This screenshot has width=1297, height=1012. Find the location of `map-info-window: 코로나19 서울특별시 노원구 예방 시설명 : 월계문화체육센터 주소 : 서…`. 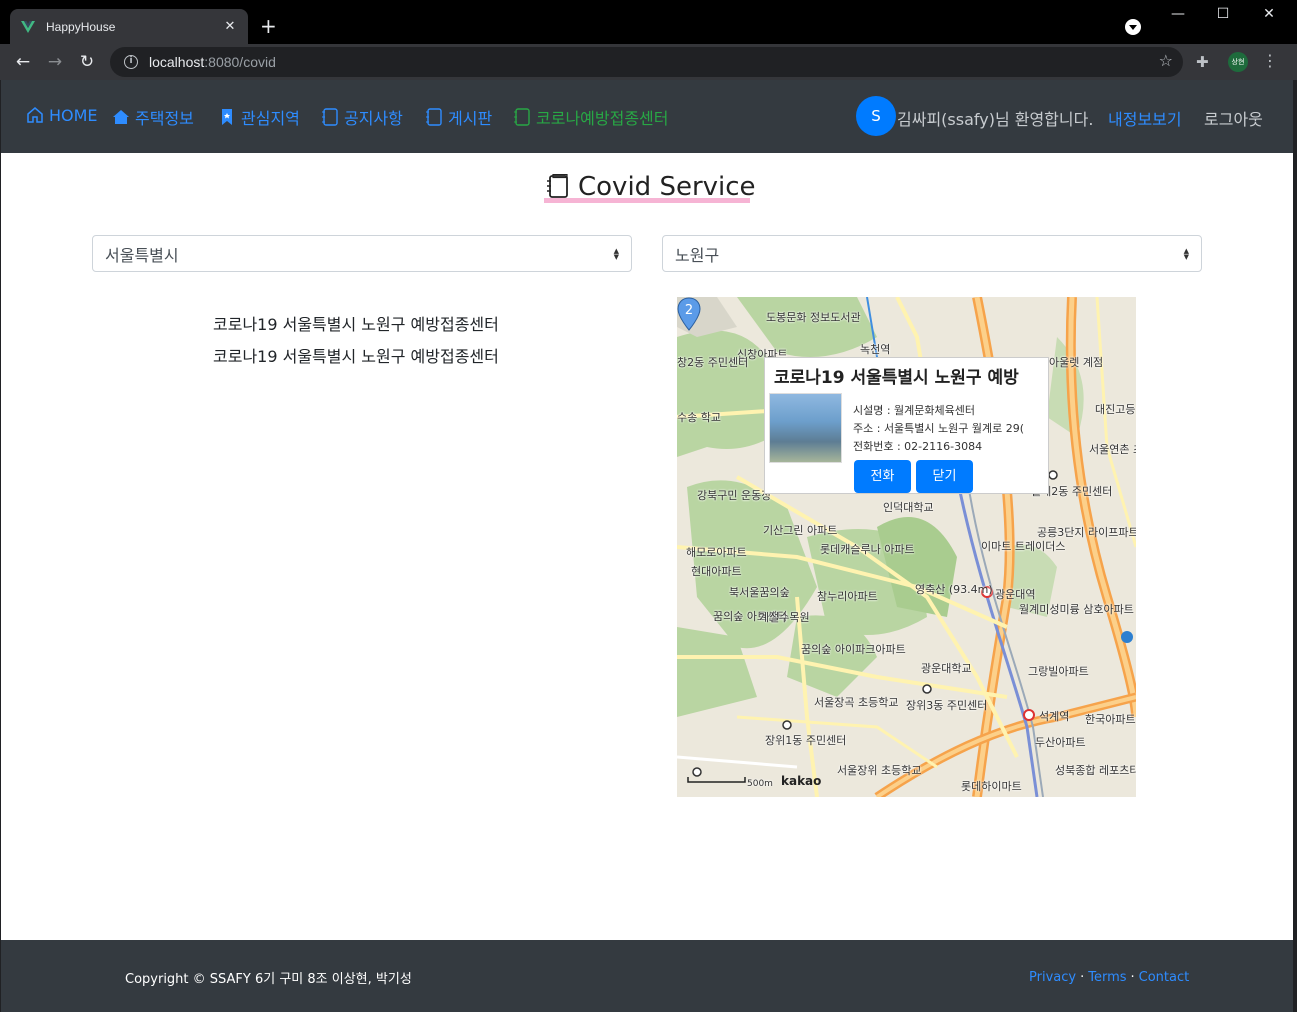

map-info-window: 코로나19 서울특별시 노원구 예방 시설명 : 월계문화체육센터 주소 : 서… is located at coordinates (906, 425).